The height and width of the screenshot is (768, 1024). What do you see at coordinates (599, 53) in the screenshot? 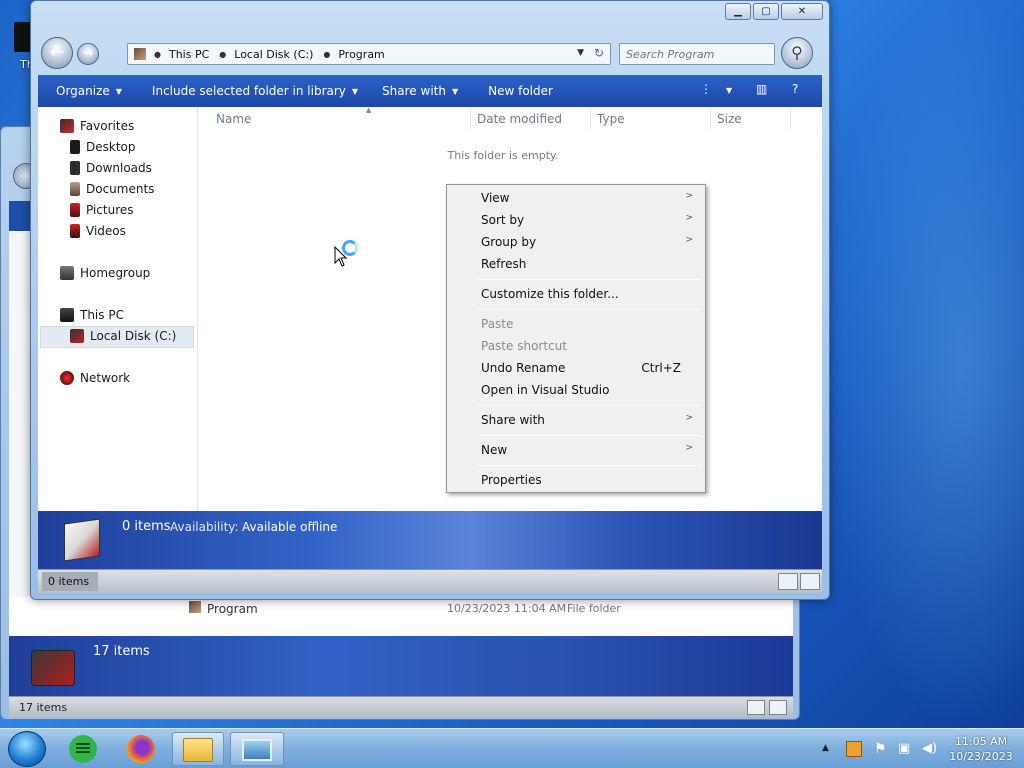
I see `refresh-icon: ↻` at bounding box center [599, 53].